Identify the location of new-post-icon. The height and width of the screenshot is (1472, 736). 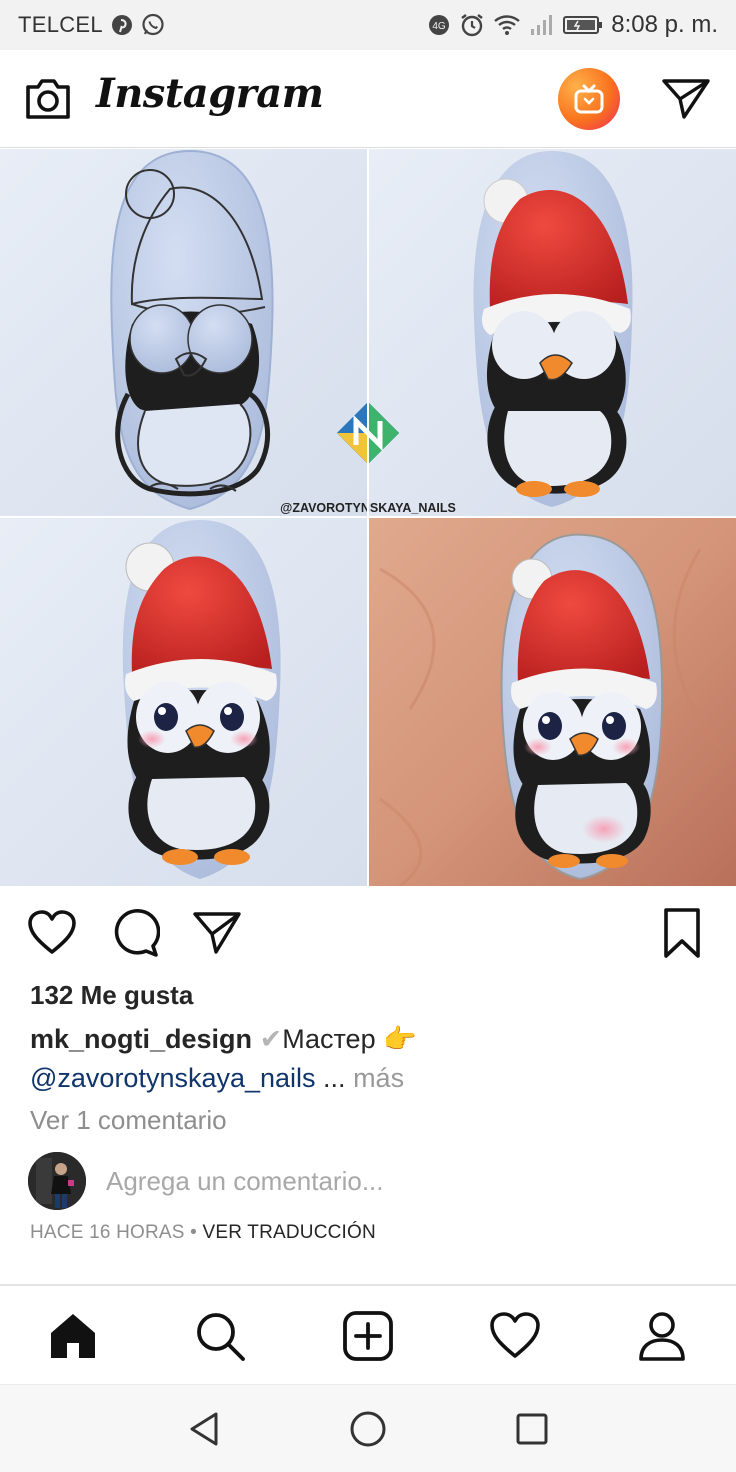
(368, 1336).